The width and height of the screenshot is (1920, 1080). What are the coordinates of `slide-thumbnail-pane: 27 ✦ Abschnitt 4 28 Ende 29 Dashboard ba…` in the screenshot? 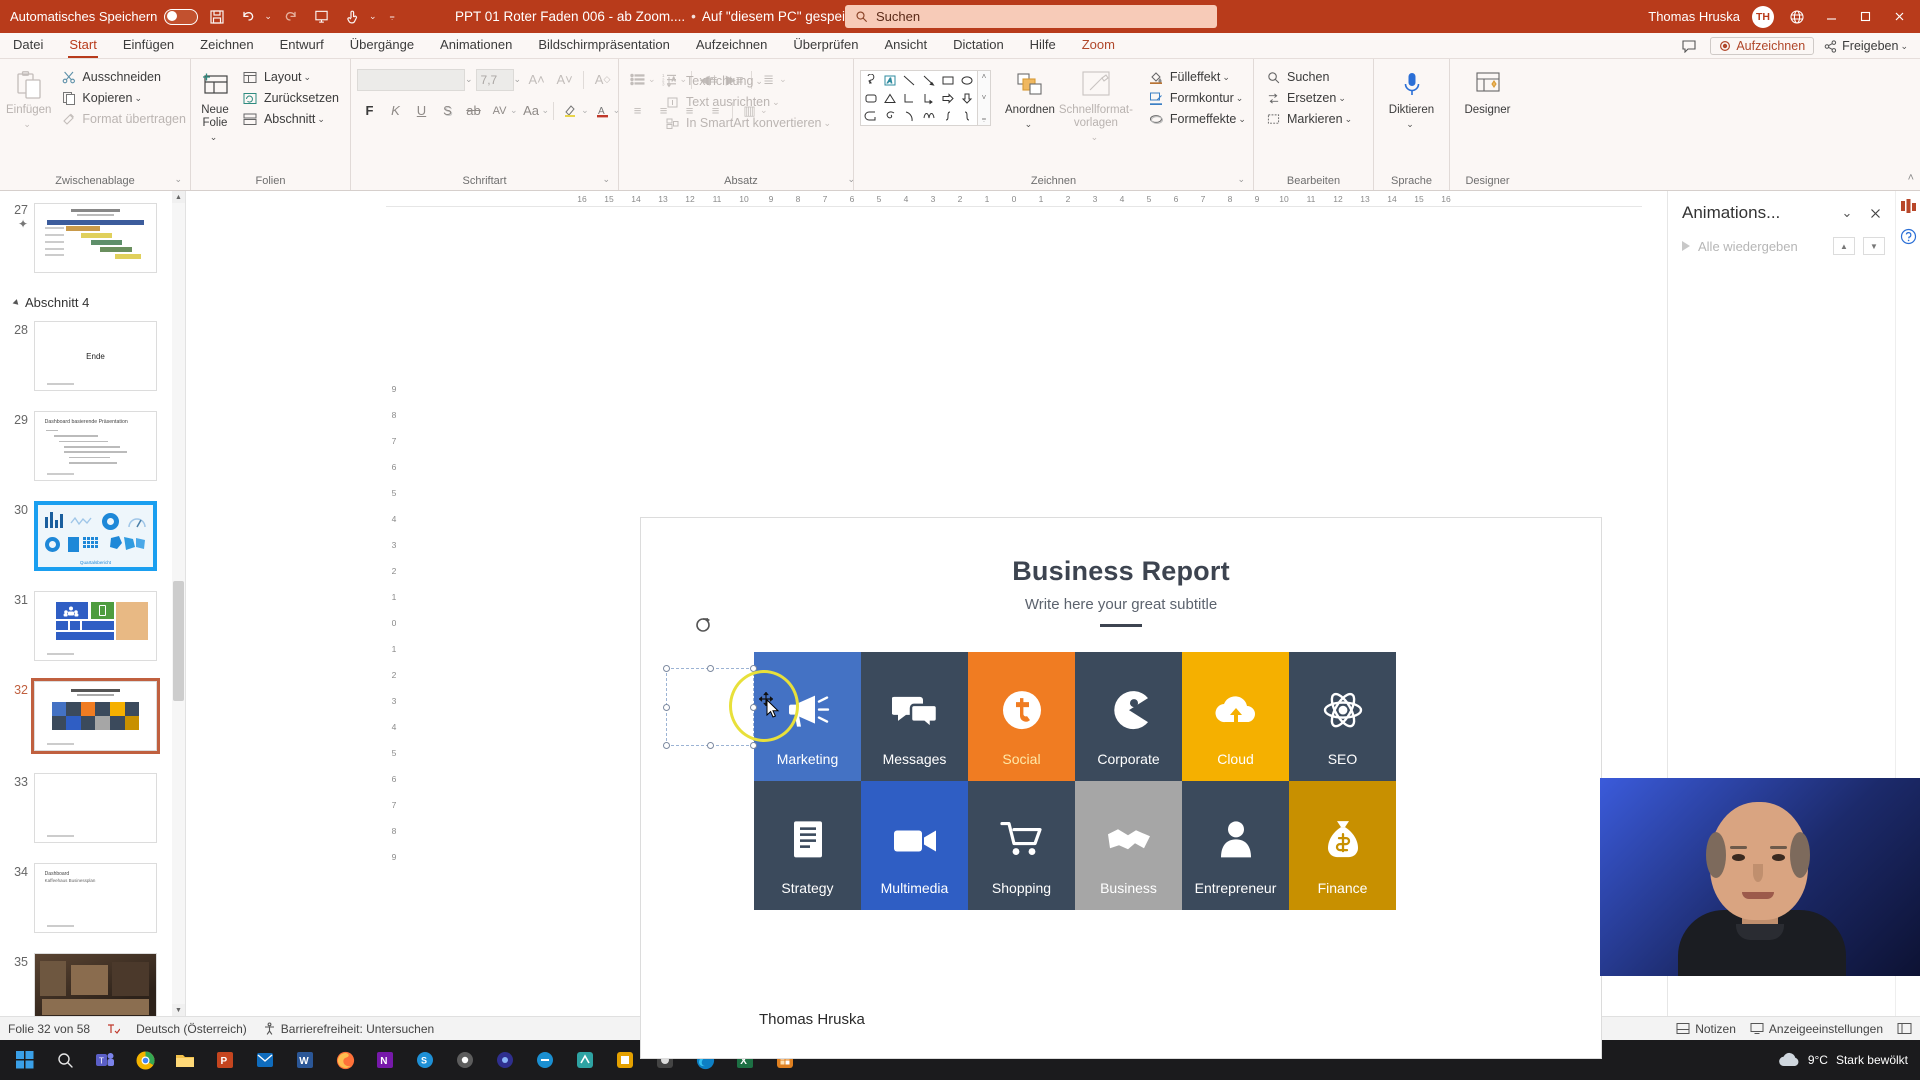 It's located at (93, 603).